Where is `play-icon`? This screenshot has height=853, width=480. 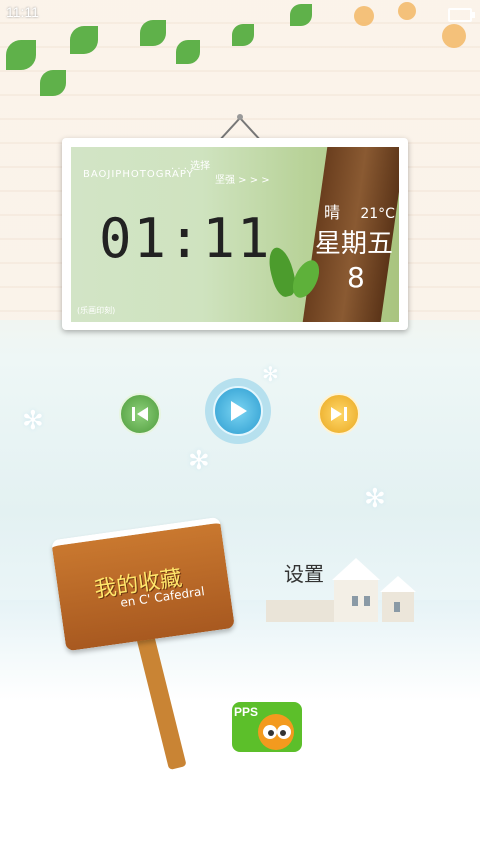
play-icon is located at coordinates (239, 411).